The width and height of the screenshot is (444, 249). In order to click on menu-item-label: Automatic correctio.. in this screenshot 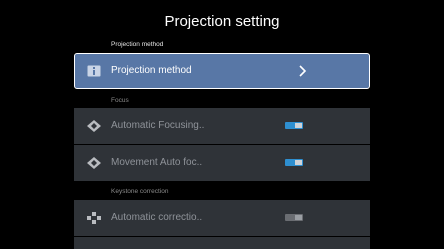, I will do `click(157, 217)`.